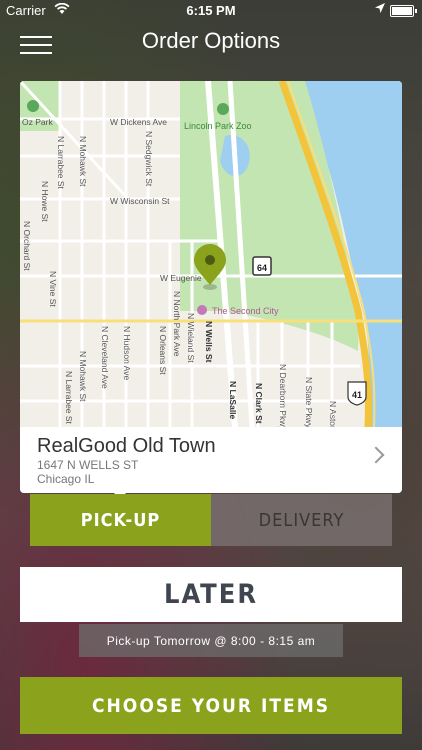 This screenshot has width=422, height=750. Describe the element at coordinates (209, 342) in the screenshot. I see `map-label-wells: N Wells St` at that location.